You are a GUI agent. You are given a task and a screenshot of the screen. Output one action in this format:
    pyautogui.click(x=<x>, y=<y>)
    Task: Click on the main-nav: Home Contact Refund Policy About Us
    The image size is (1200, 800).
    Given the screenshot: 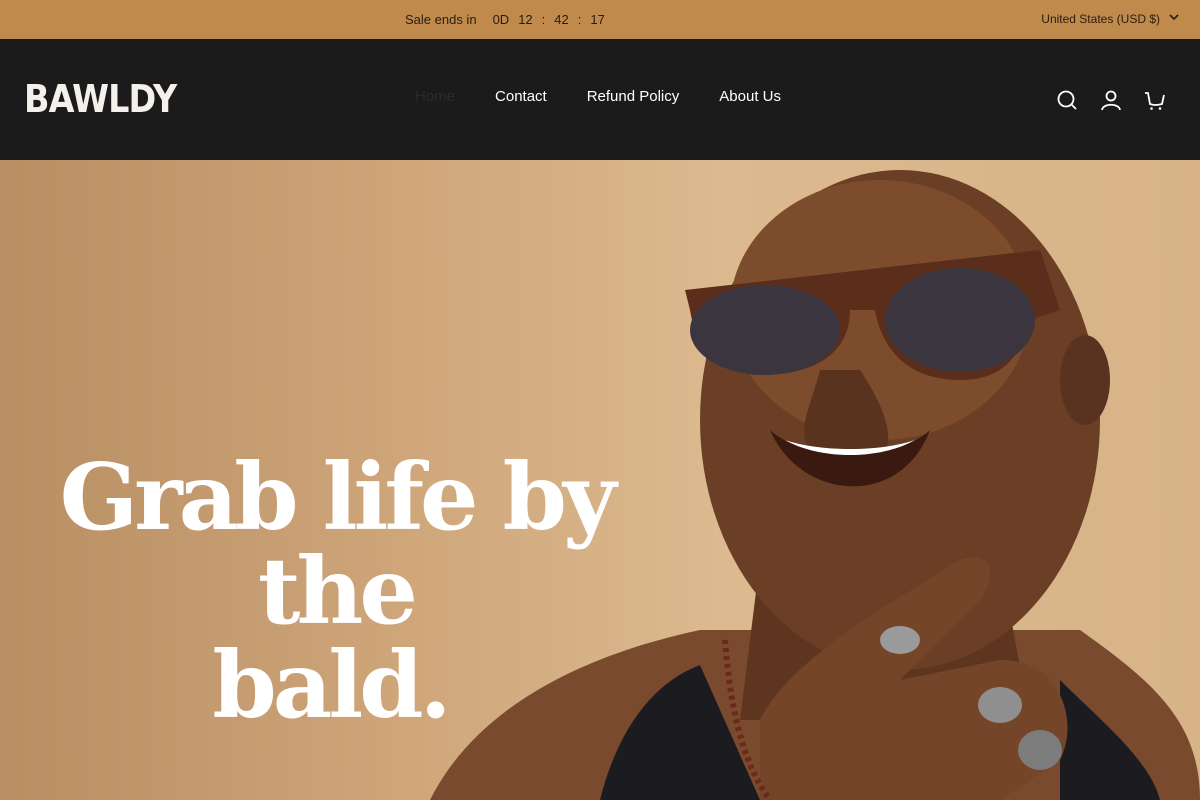 What is the action you would take?
    pyautogui.click(x=598, y=96)
    